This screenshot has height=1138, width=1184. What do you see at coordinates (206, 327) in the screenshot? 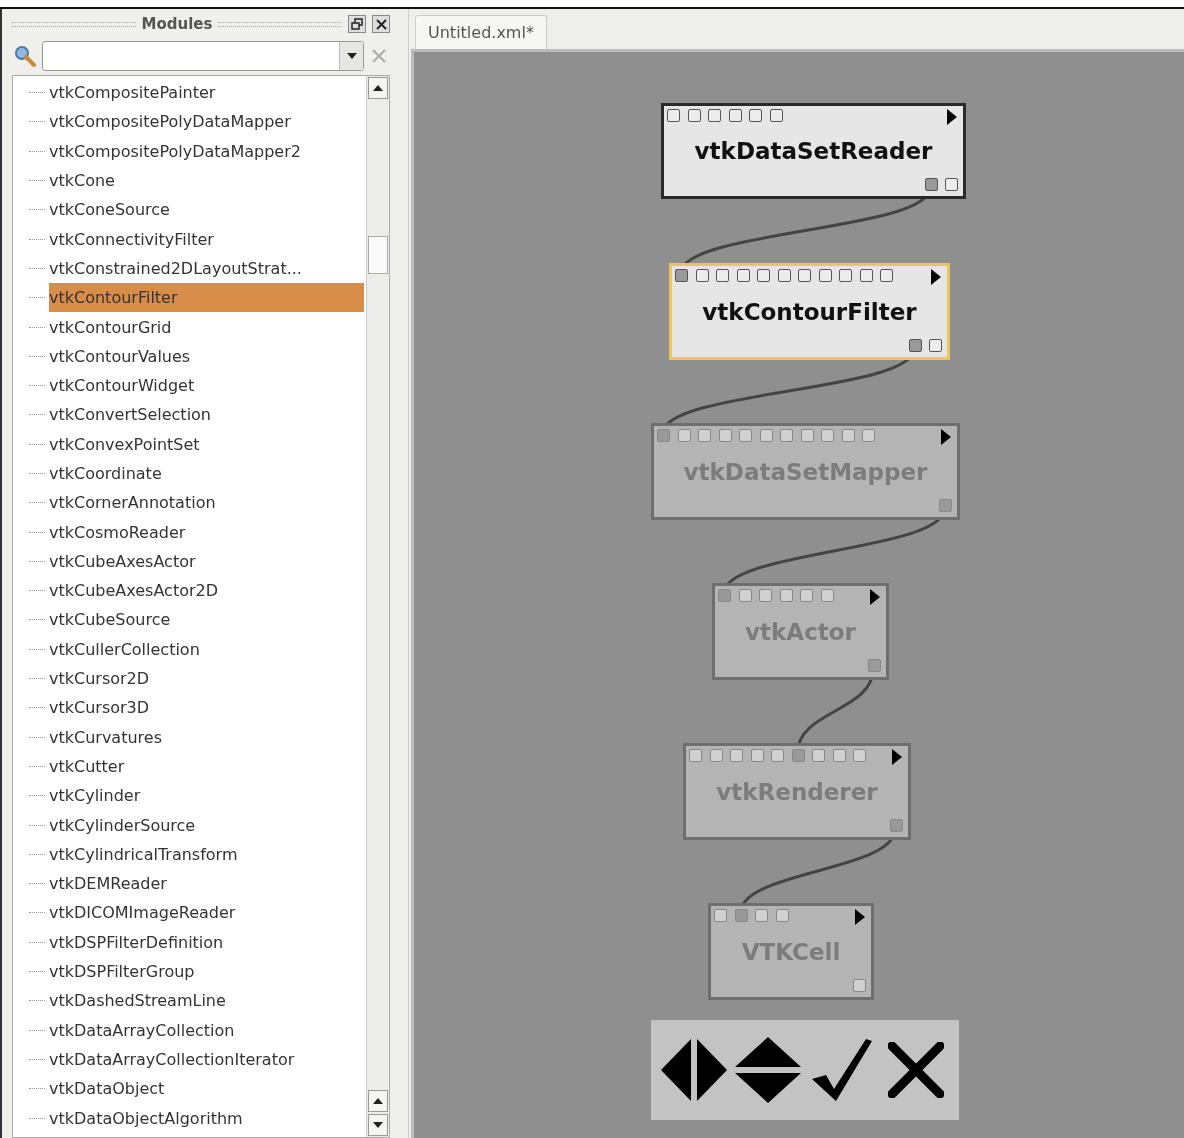
I see `module-item: vtkContourGrid` at bounding box center [206, 327].